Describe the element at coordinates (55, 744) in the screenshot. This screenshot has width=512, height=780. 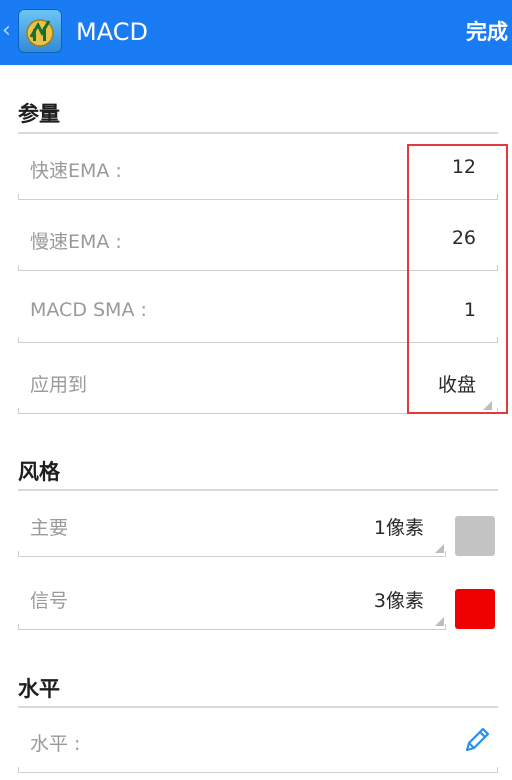
I see `level-label: 水平 :` at that location.